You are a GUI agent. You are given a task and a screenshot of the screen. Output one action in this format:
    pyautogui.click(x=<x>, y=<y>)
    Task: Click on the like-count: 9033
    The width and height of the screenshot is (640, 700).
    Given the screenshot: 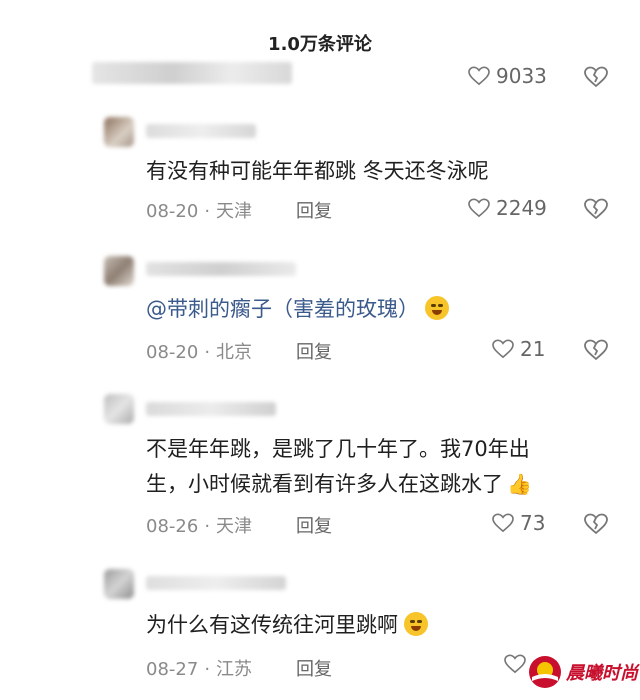 What is the action you would take?
    pyautogui.click(x=521, y=76)
    